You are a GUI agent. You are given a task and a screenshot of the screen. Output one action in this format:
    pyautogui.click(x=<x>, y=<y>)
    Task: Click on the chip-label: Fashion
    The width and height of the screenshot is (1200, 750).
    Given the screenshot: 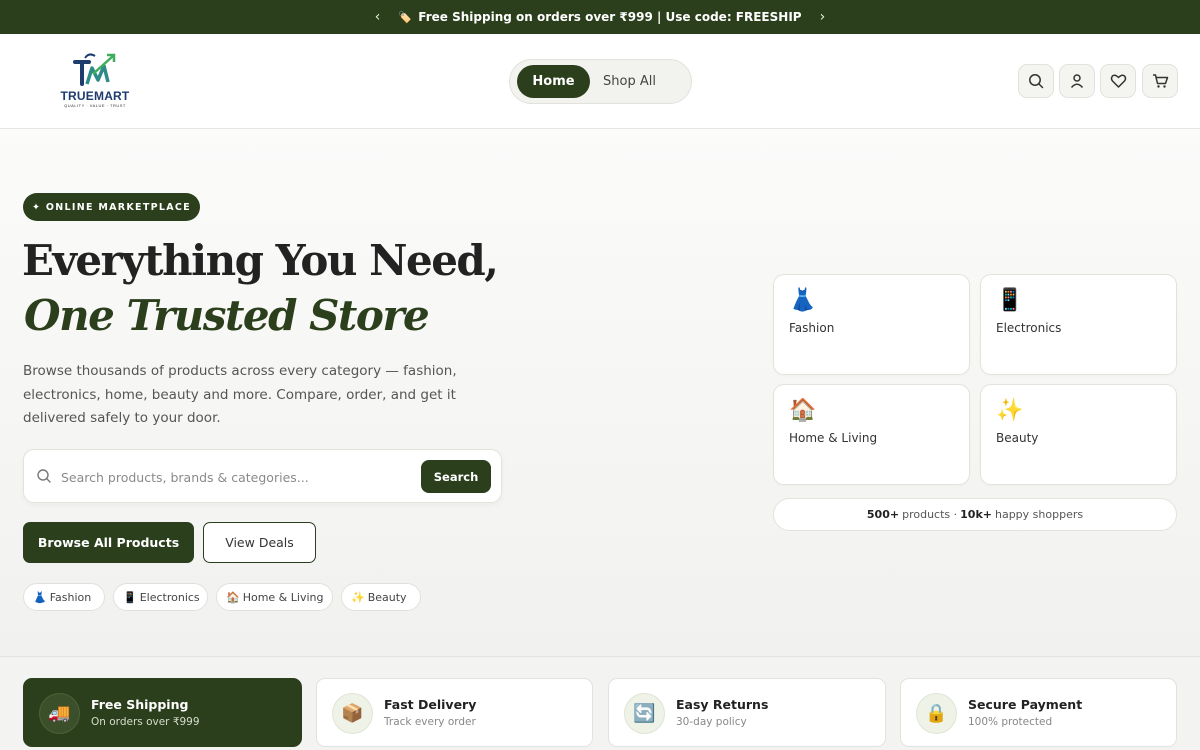 What is the action you would take?
    pyautogui.click(x=70, y=597)
    